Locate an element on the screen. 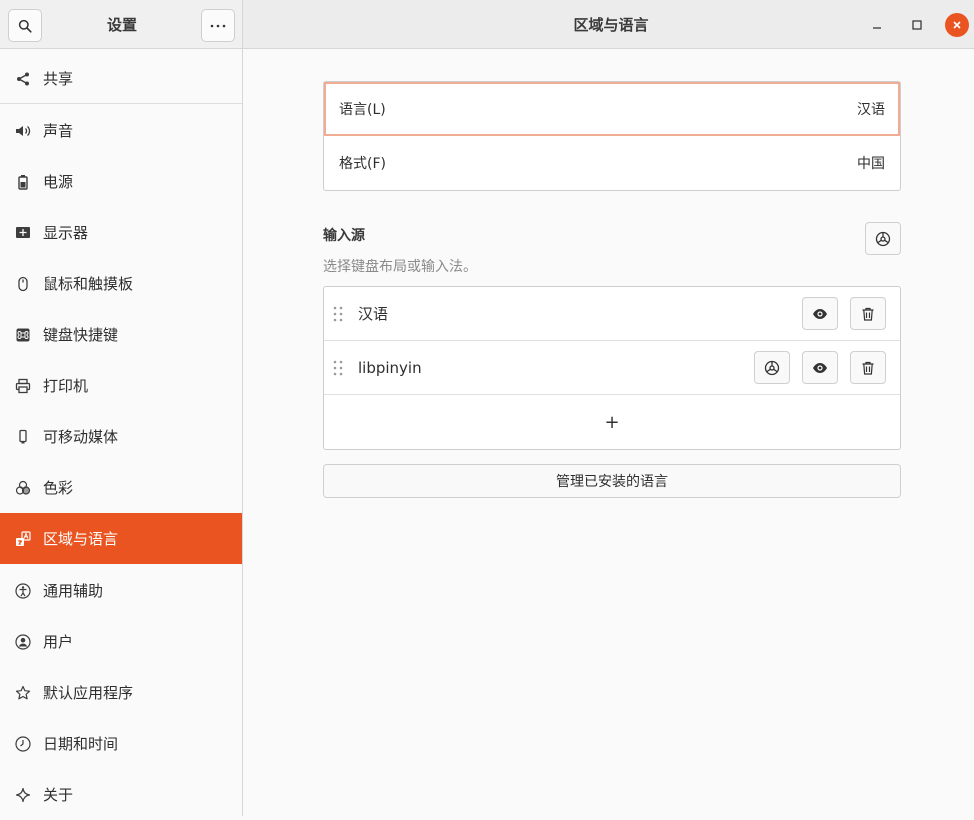 This screenshot has width=974, height=820. sidebar-item-label: 打印机 is located at coordinates (66, 386).